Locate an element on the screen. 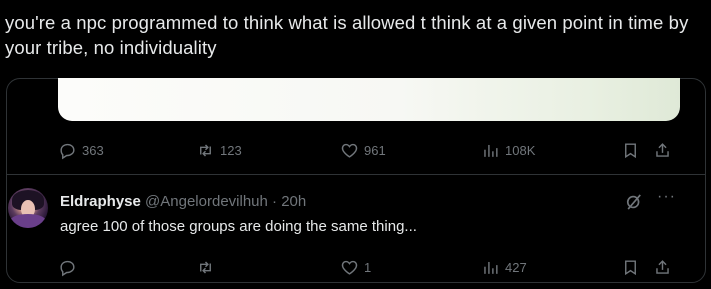  views-button: 108K is located at coordinates (508, 150).